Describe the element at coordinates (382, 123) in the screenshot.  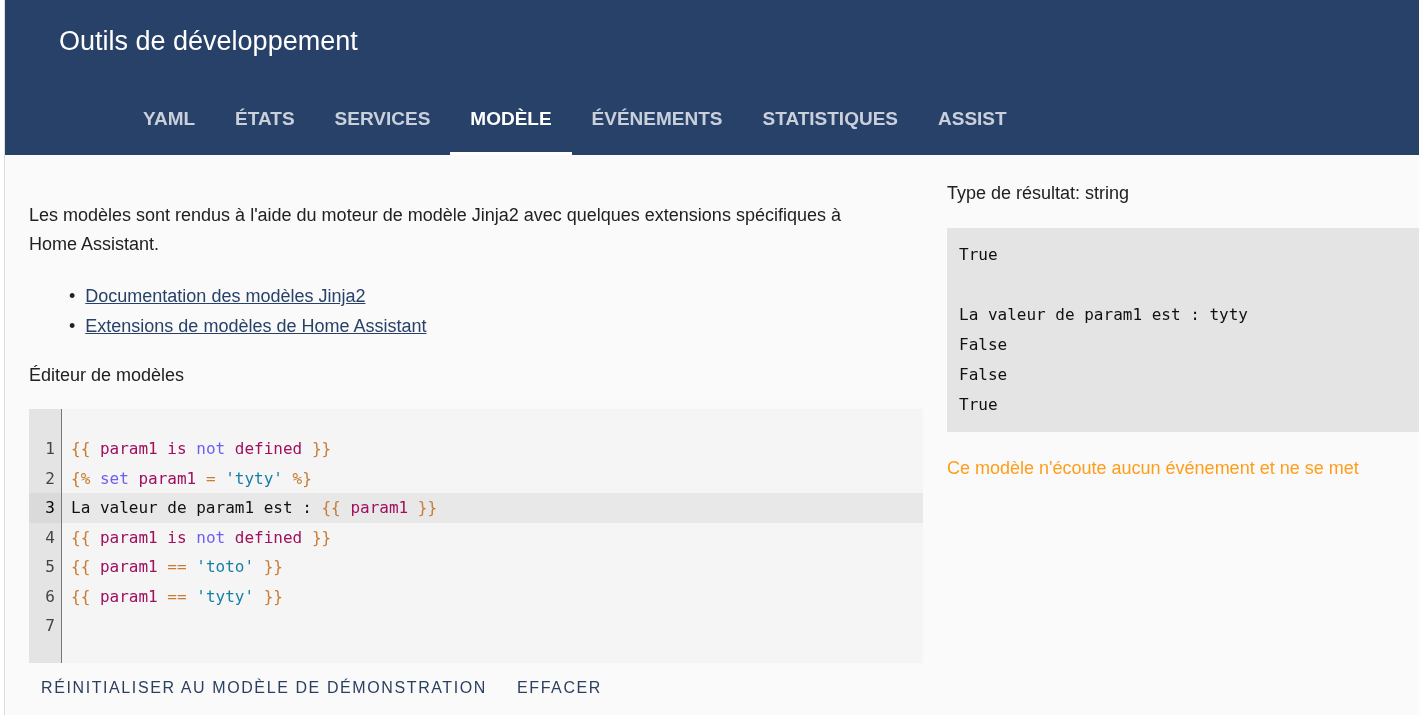
I see `tab: SERVICES` at that location.